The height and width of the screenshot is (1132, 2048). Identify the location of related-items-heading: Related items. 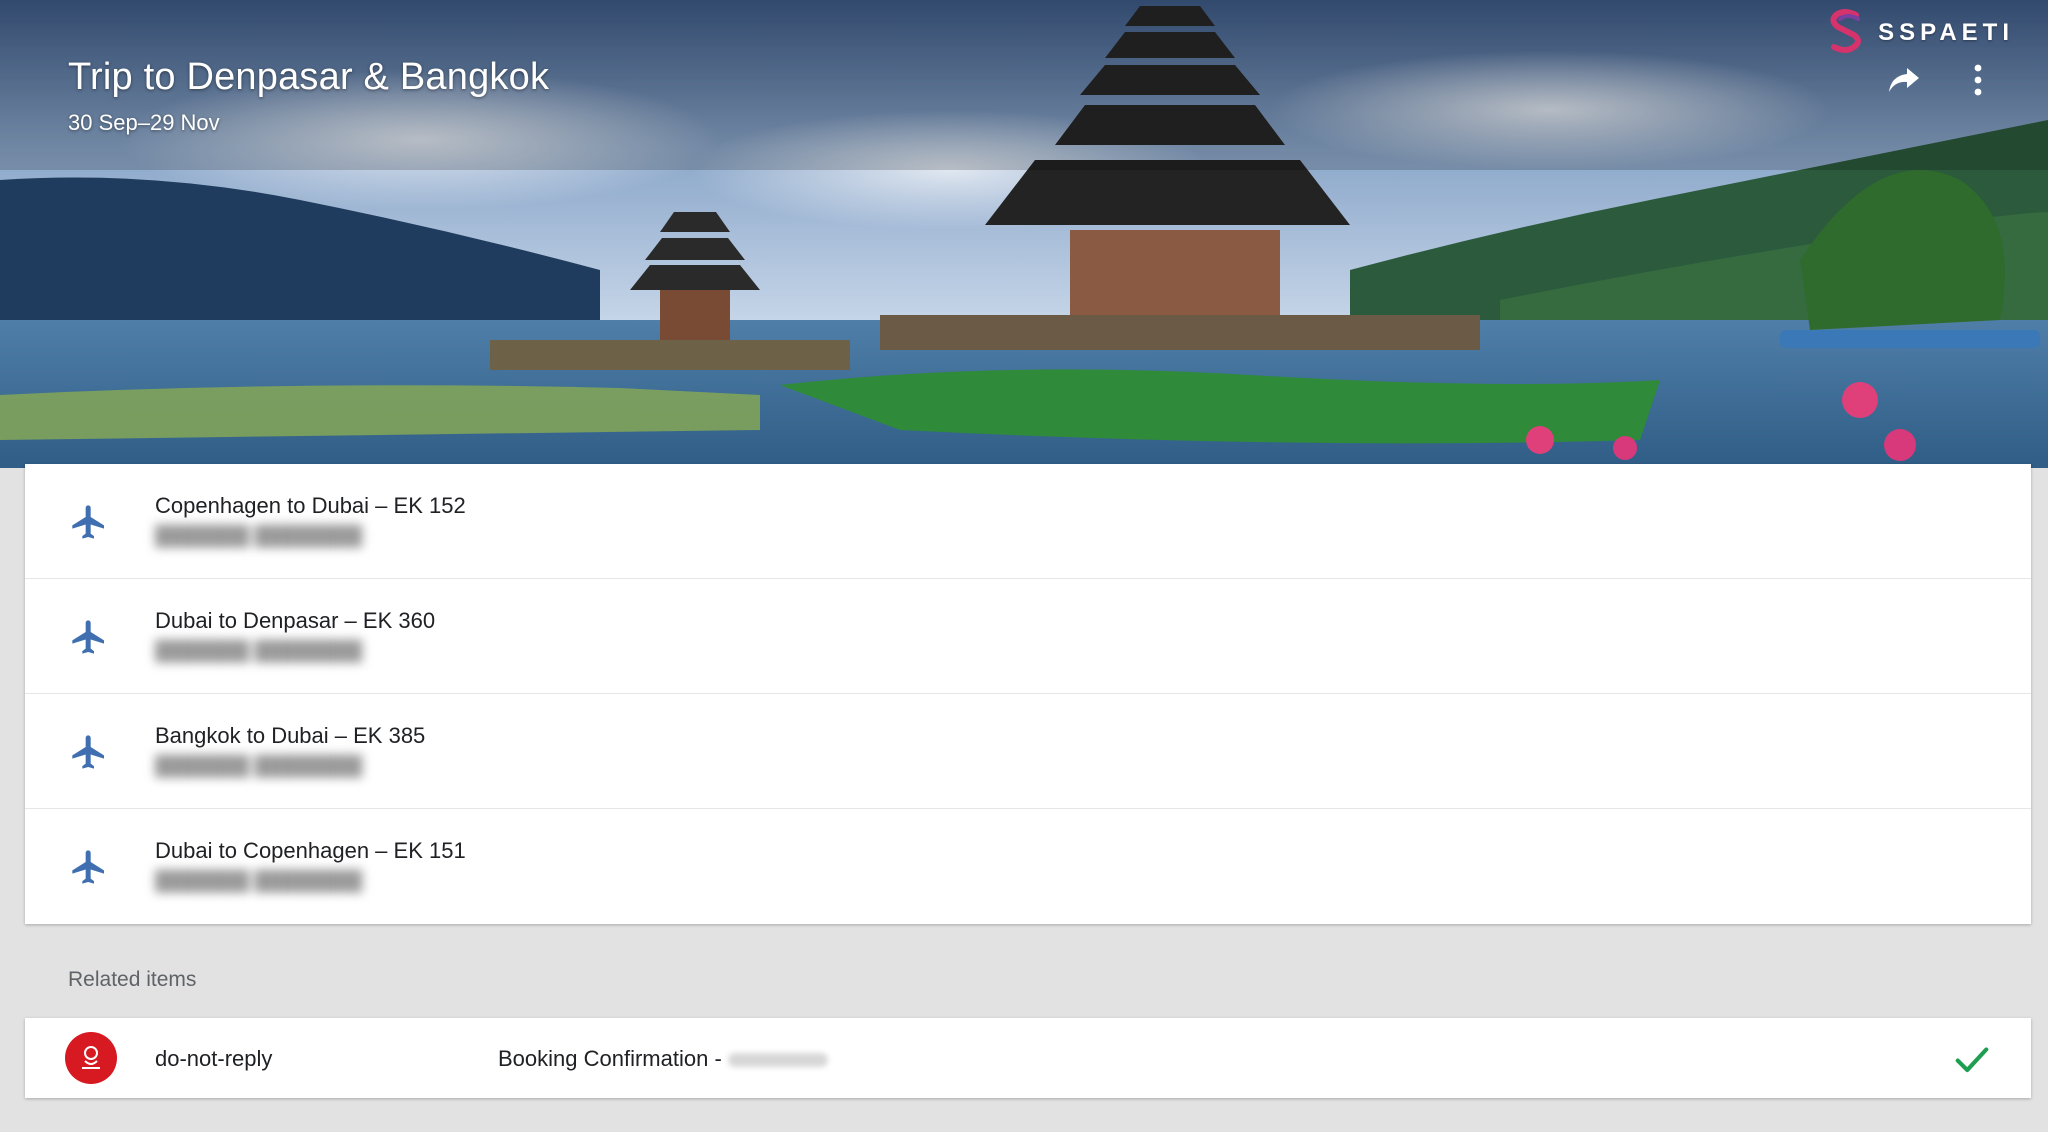
(132, 979).